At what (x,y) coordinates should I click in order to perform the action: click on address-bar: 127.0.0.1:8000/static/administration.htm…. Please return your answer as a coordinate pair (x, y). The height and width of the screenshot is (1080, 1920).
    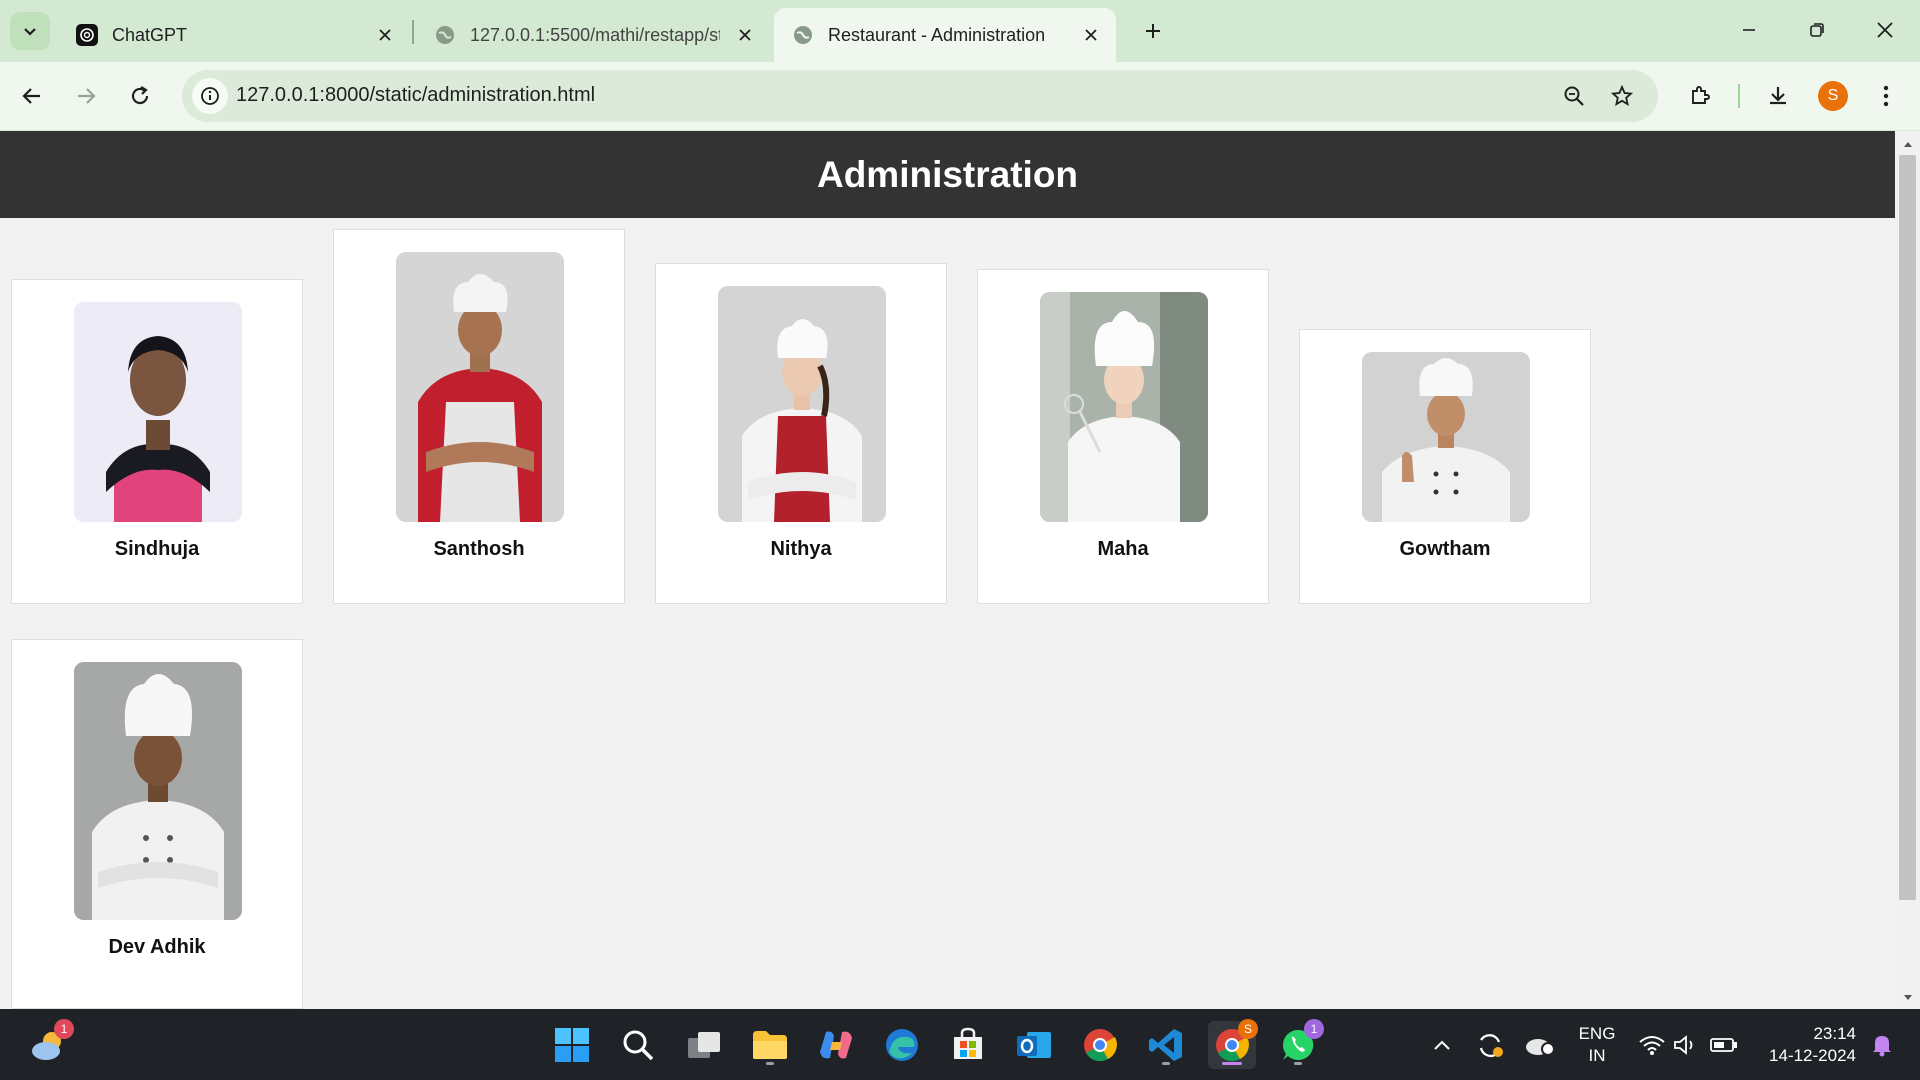
    Looking at the image, I should click on (920, 96).